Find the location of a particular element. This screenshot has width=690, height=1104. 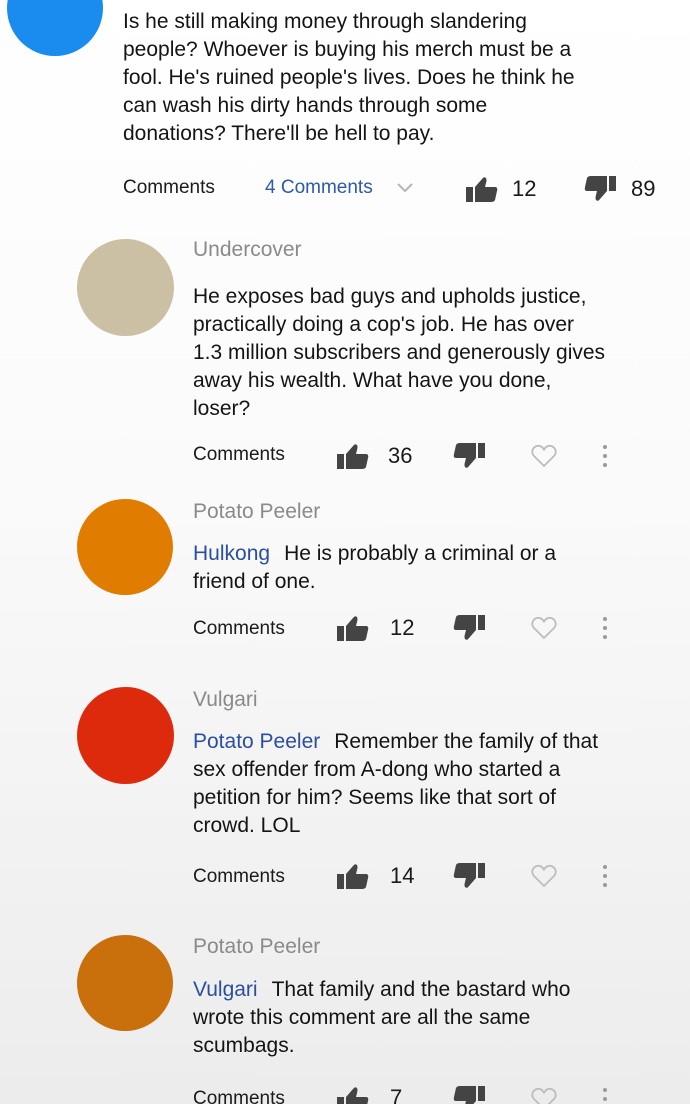

chevron-down-icon is located at coordinates (405, 188).